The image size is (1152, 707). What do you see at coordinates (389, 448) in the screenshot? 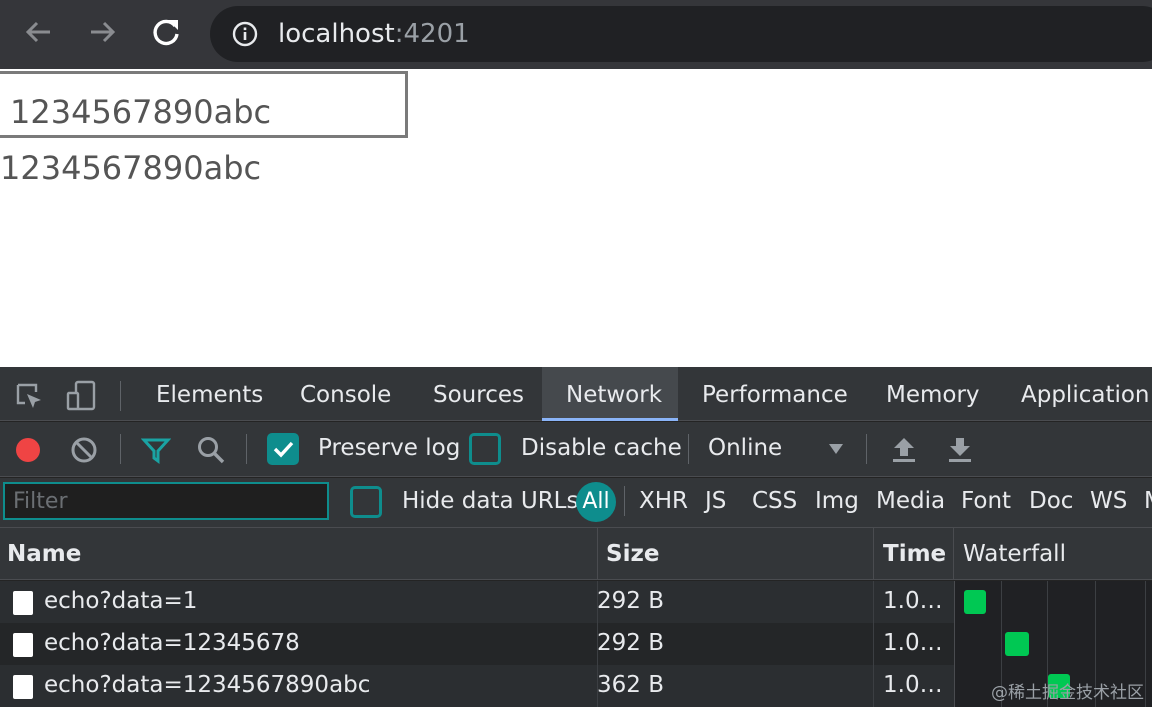
I see `preserve-log-label: Preserve log` at bounding box center [389, 448].